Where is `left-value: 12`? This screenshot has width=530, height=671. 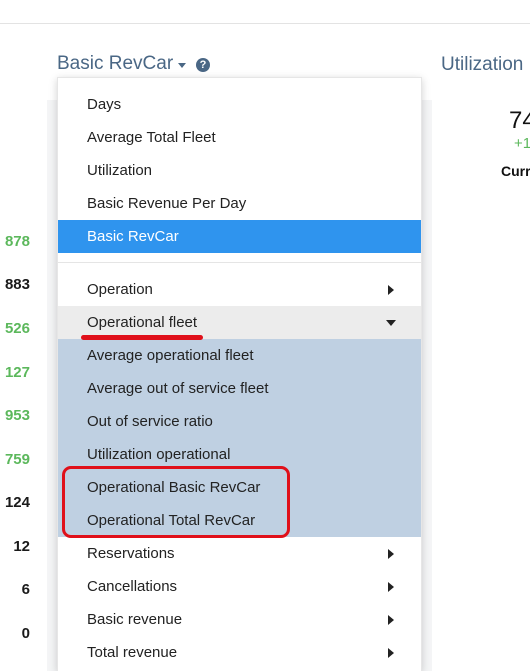 left-value: 12 is located at coordinates (21, 546).